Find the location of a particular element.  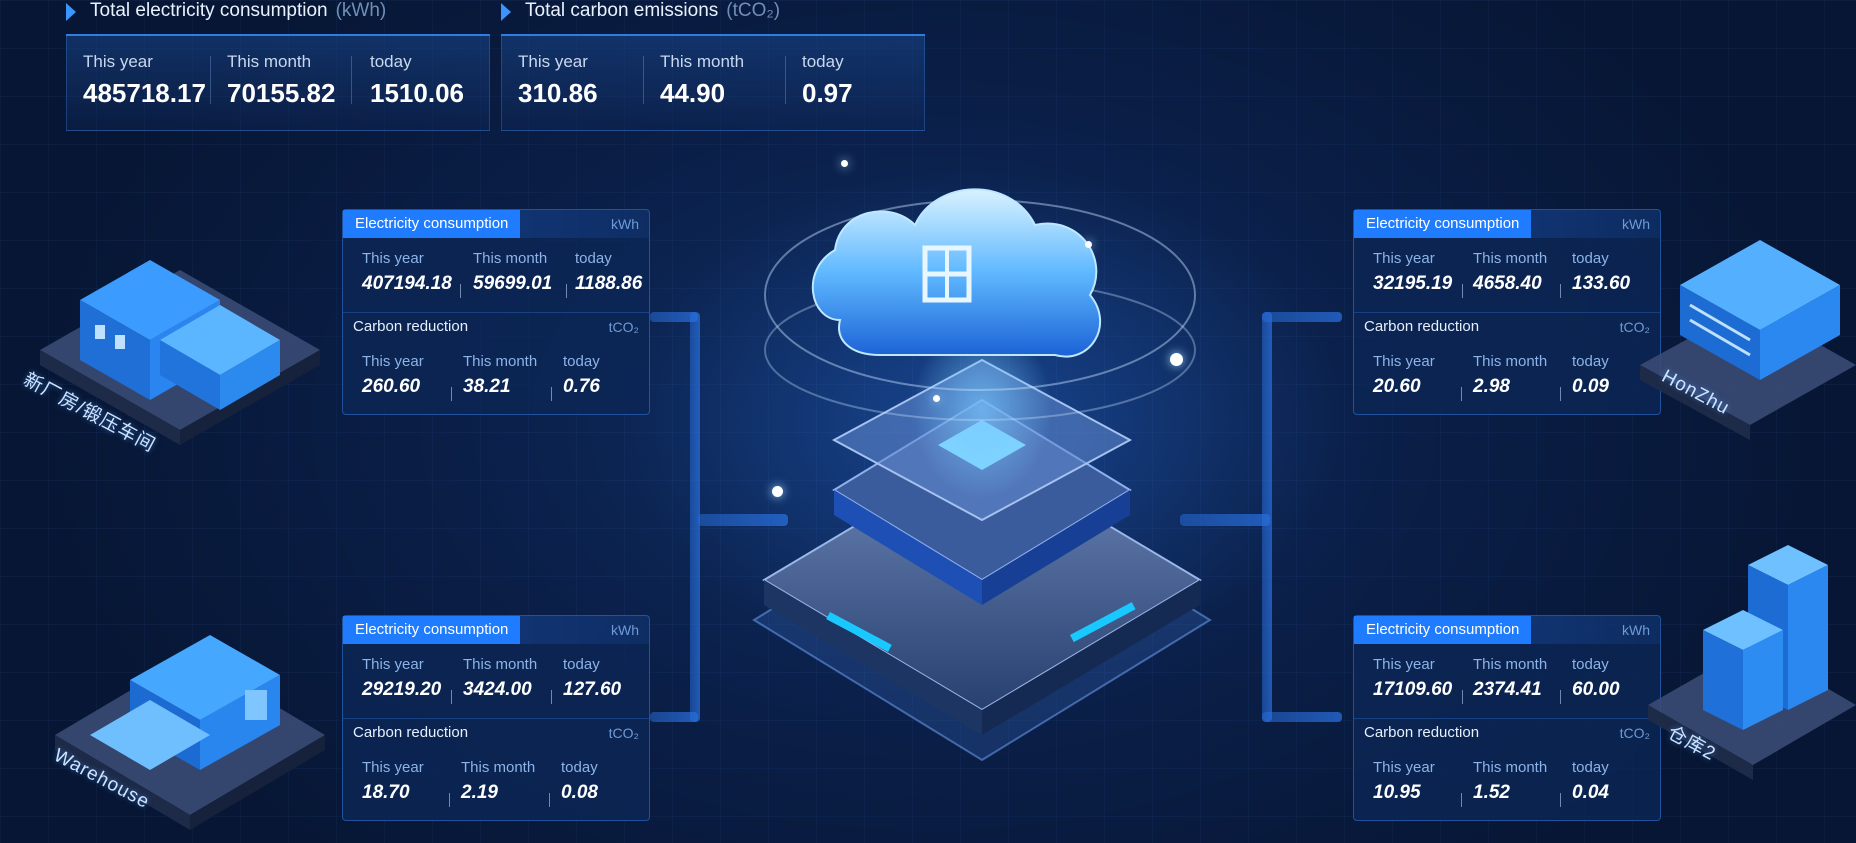

stat-value: 0.09 is located at coordinates (1590, 386).